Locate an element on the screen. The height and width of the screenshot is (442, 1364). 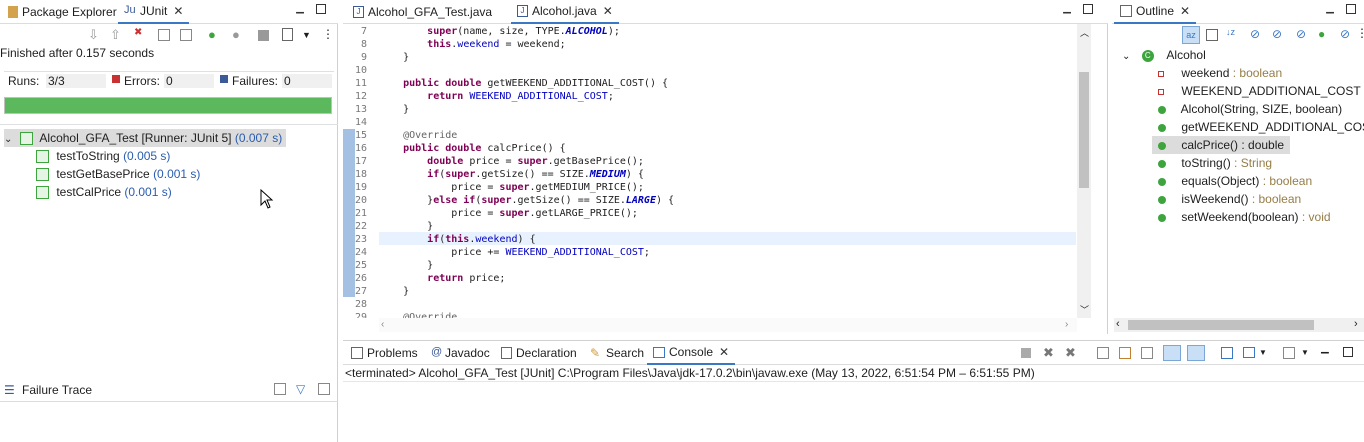
outline-item: Alcohol(String, SIZE, boolean) is located at coordinates (1250, 109).